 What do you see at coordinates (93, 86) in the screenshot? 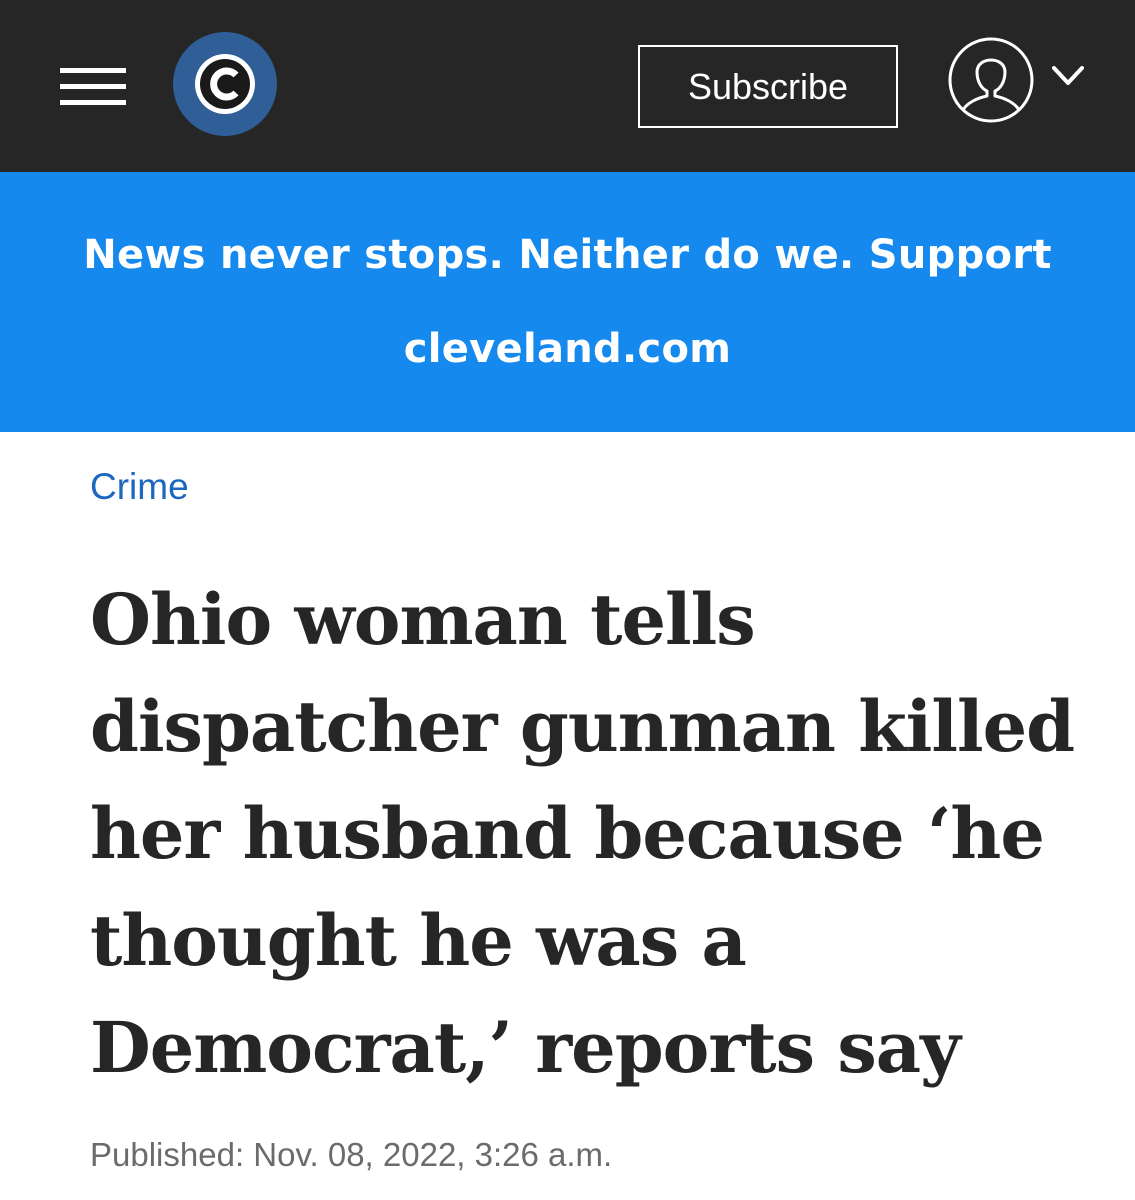
I see `hamburger-menu-icon` at bounding box center [93, 86].